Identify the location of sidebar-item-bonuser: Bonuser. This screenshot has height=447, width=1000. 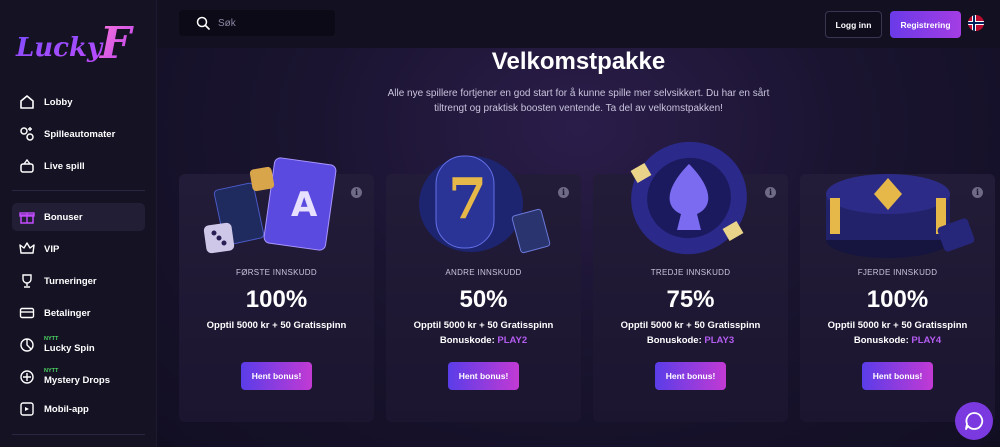
(78, 217).